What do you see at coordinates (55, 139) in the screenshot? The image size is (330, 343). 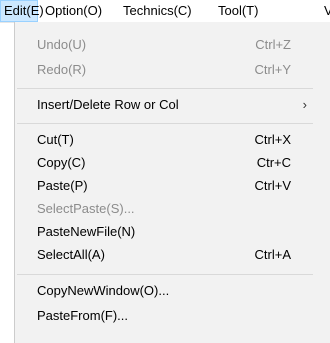 I see `cut-label: Cut(T)` at bounding box center [55, 139].